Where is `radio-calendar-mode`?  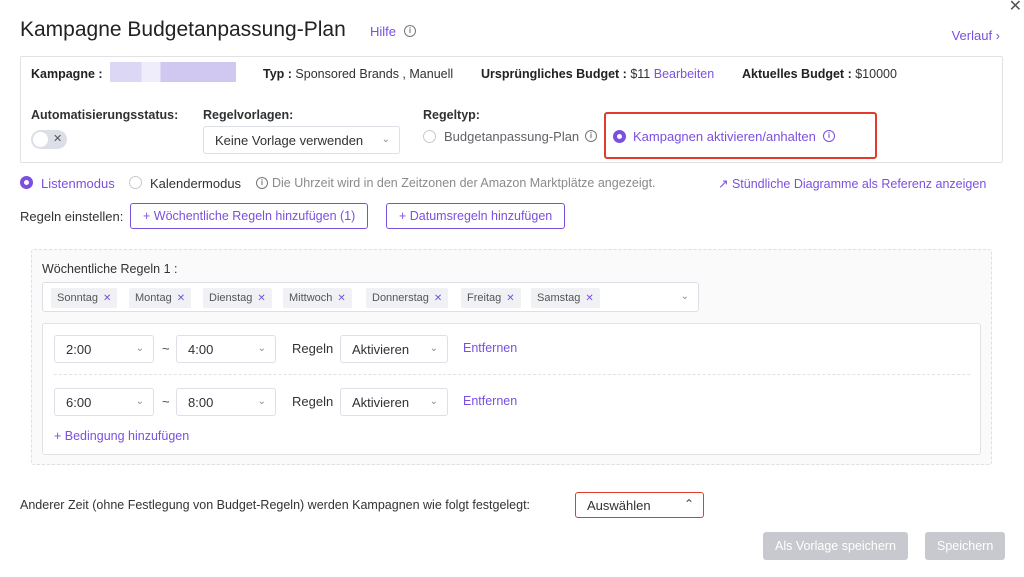
radio-calendar-mode is located at coordinates (135, 182).